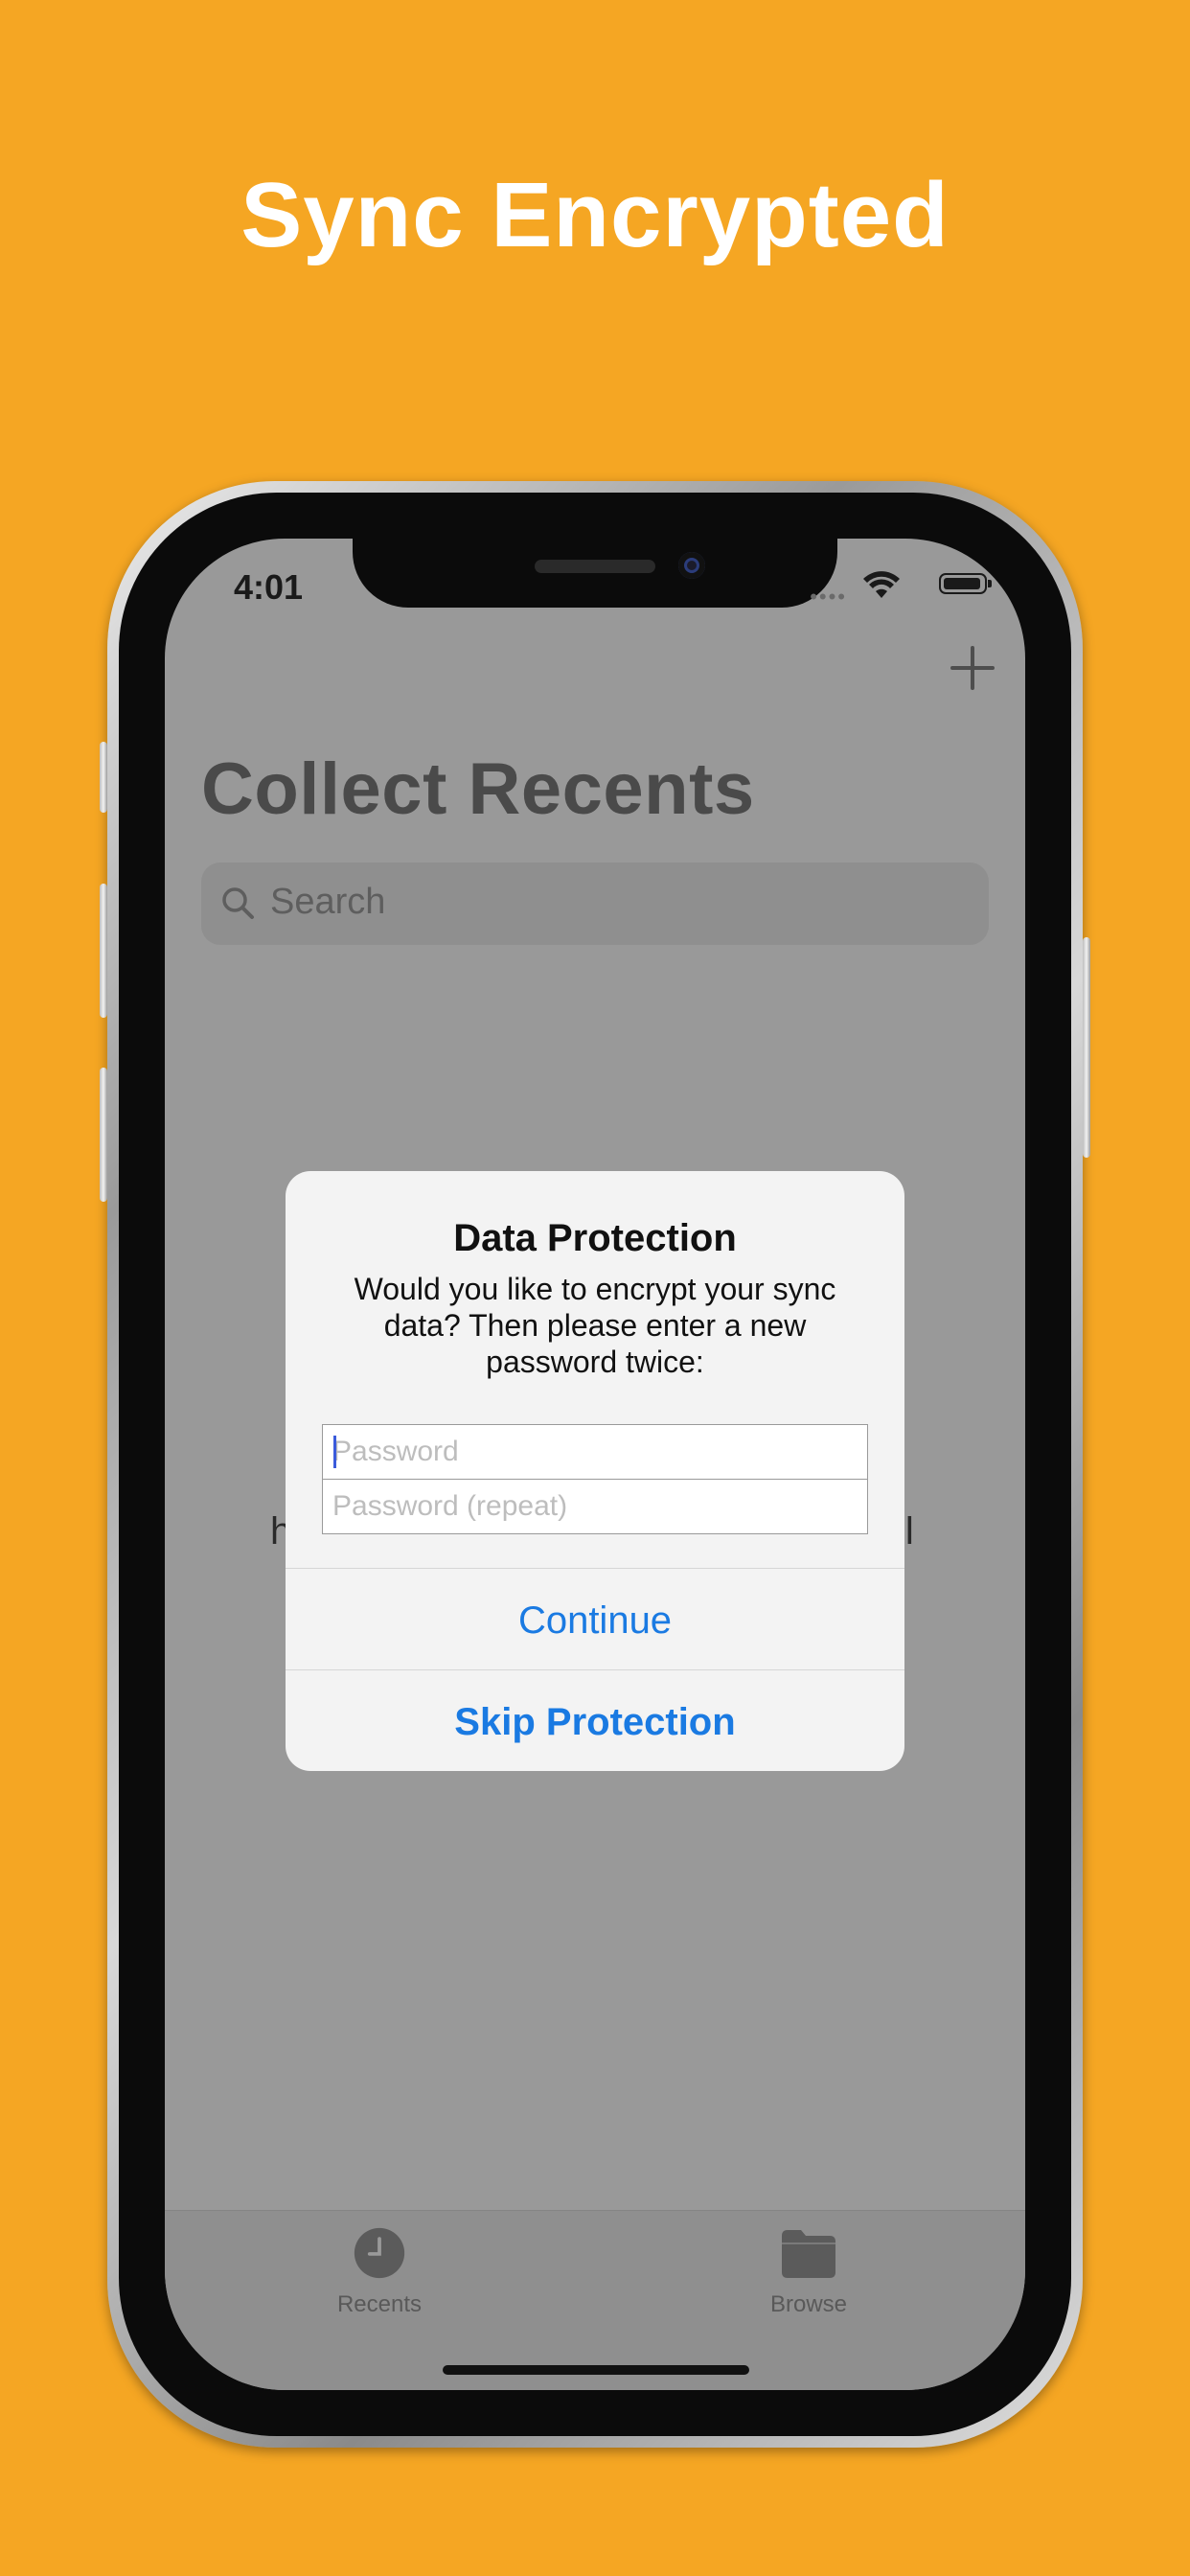  Describe the element at coordinates (103, 1135) in the screenshot. I see `volume-down-button` at that location.